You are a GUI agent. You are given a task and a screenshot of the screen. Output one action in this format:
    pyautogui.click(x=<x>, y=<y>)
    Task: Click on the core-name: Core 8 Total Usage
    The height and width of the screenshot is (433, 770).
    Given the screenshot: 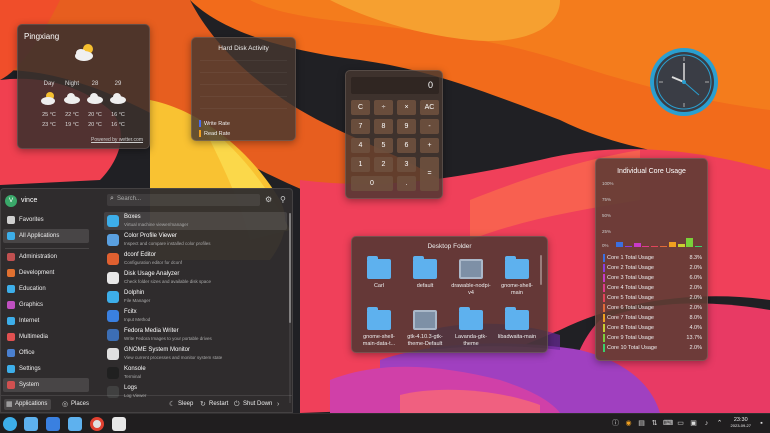 What is the action you would take?
    pyautogui.click(x=630, y=328)
    